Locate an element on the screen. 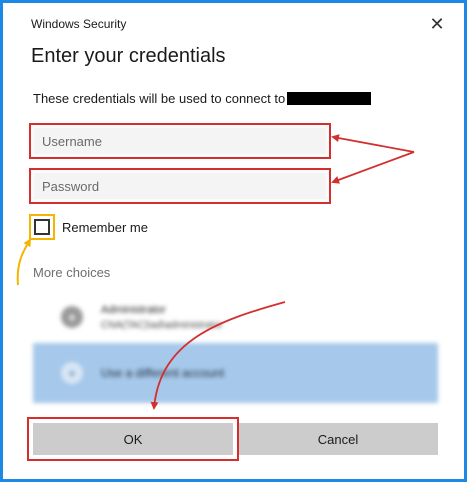 This screenshot has width=467, height=482. close-button: ✕ is located at coordinates (437, 24).